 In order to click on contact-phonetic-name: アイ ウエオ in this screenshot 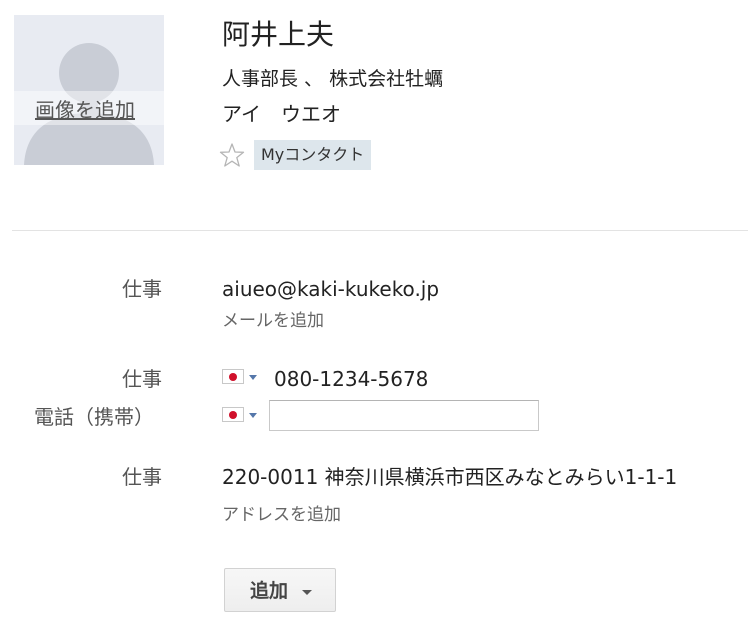, I will do `click(281, 114)`.